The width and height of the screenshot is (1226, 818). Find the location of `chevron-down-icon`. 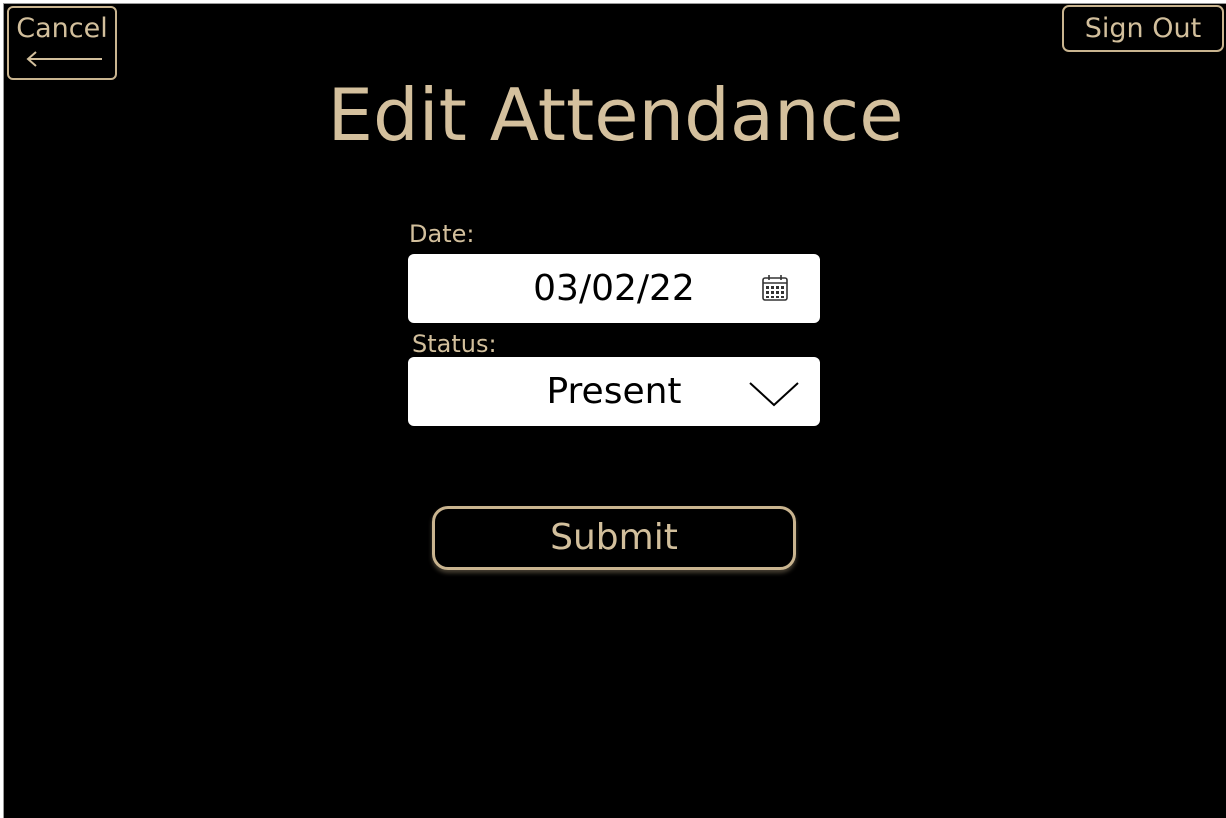

chevron-down-icon is located at coordinates (774, 394).